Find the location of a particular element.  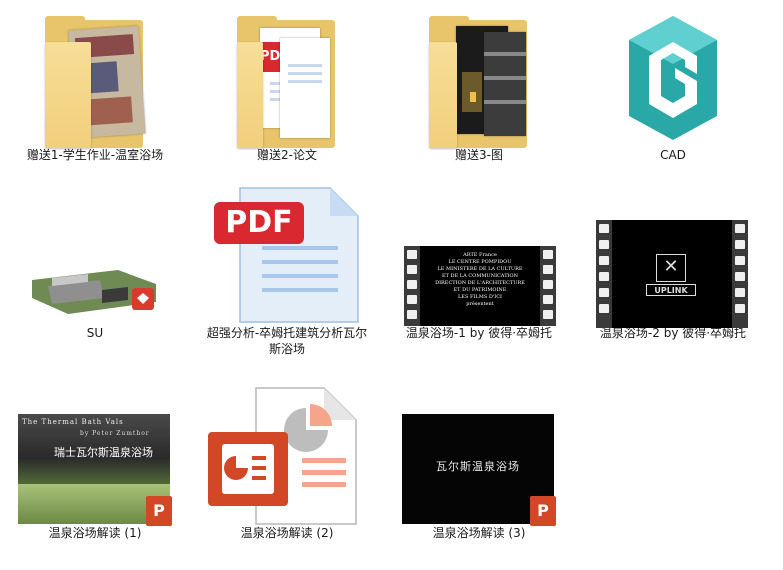

item-label: 温泉浴场解读 (3) is located at coordinates (479, 533).